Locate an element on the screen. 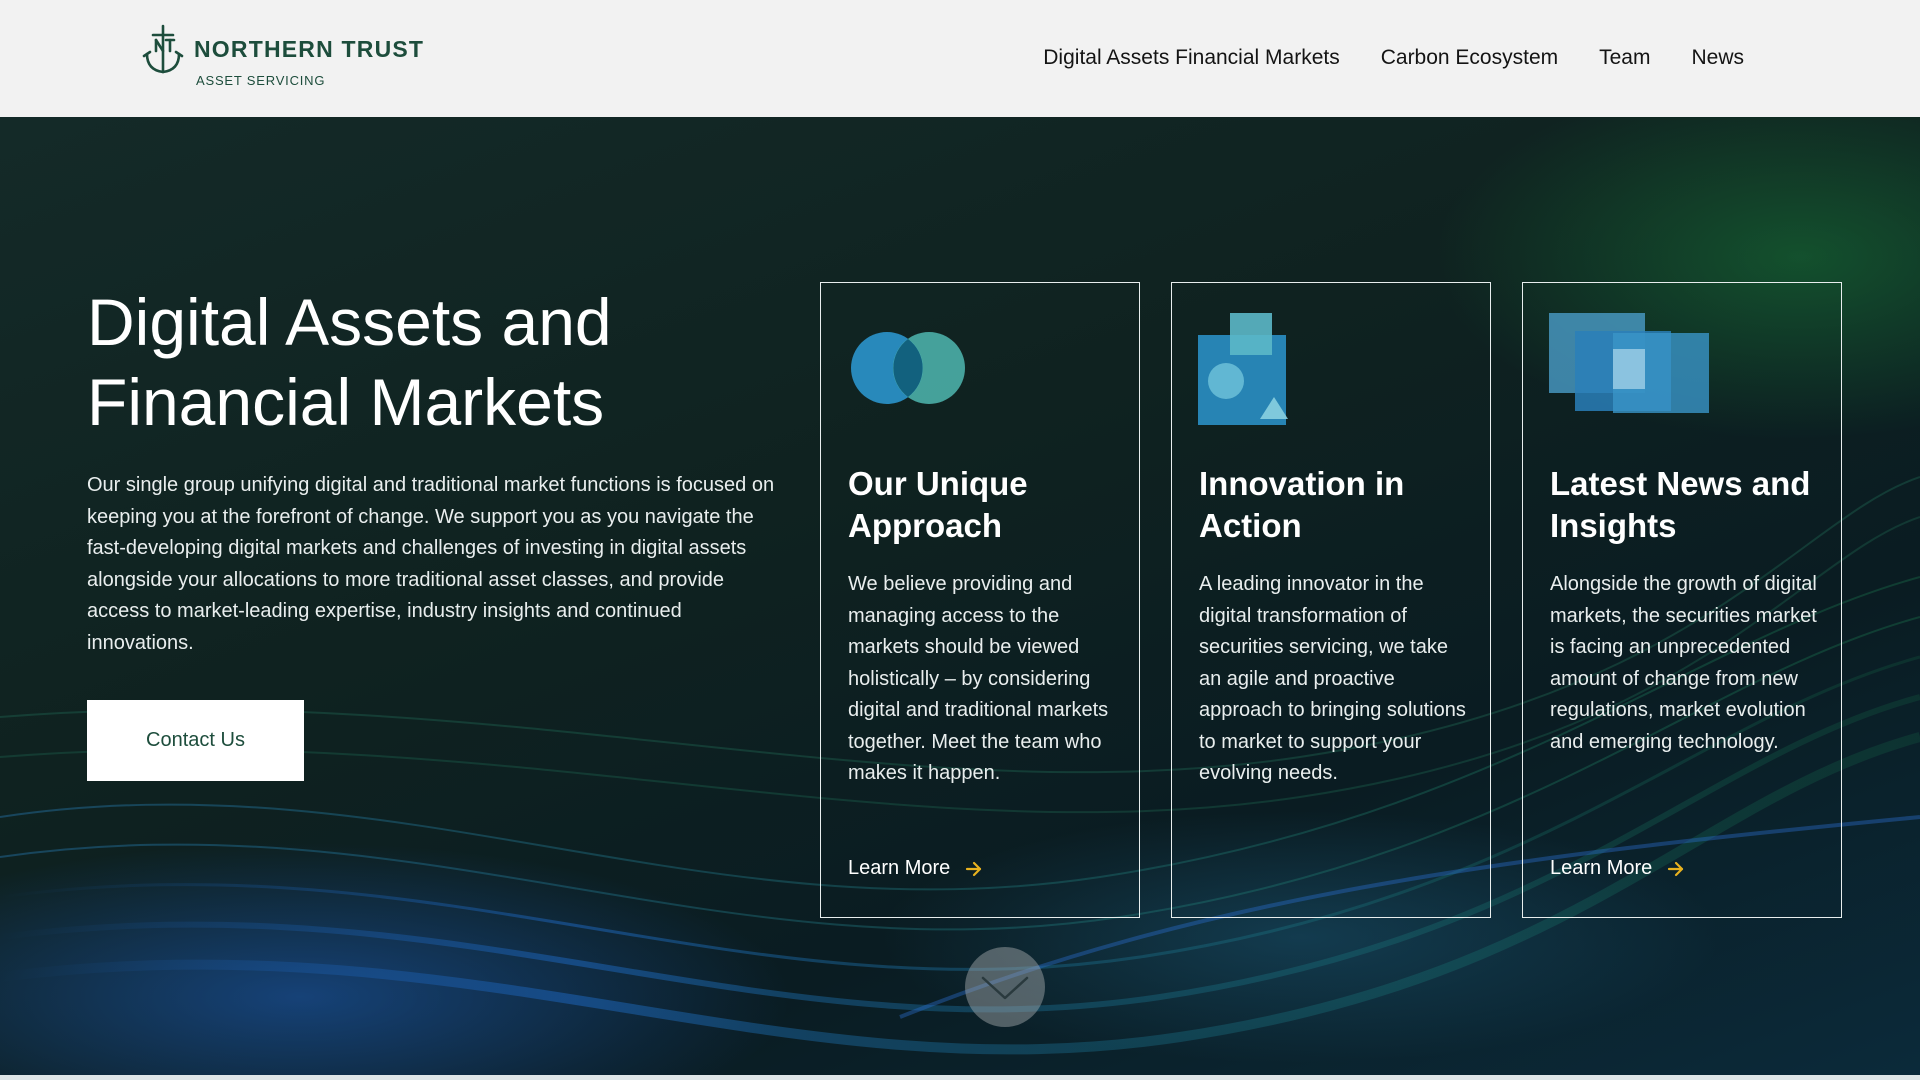  nav-item-news: News is located at coordinates (1717, 58).